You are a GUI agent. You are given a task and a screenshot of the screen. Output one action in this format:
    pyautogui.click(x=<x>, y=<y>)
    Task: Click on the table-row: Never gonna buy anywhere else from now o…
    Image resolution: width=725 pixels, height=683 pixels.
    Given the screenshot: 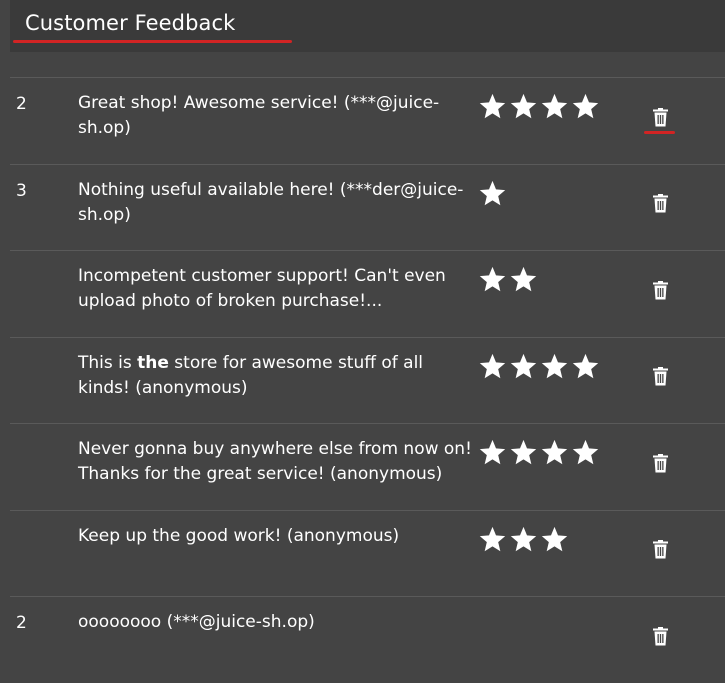 What is the action you would take?
    pyautogui.click(x=367, y=467)
    